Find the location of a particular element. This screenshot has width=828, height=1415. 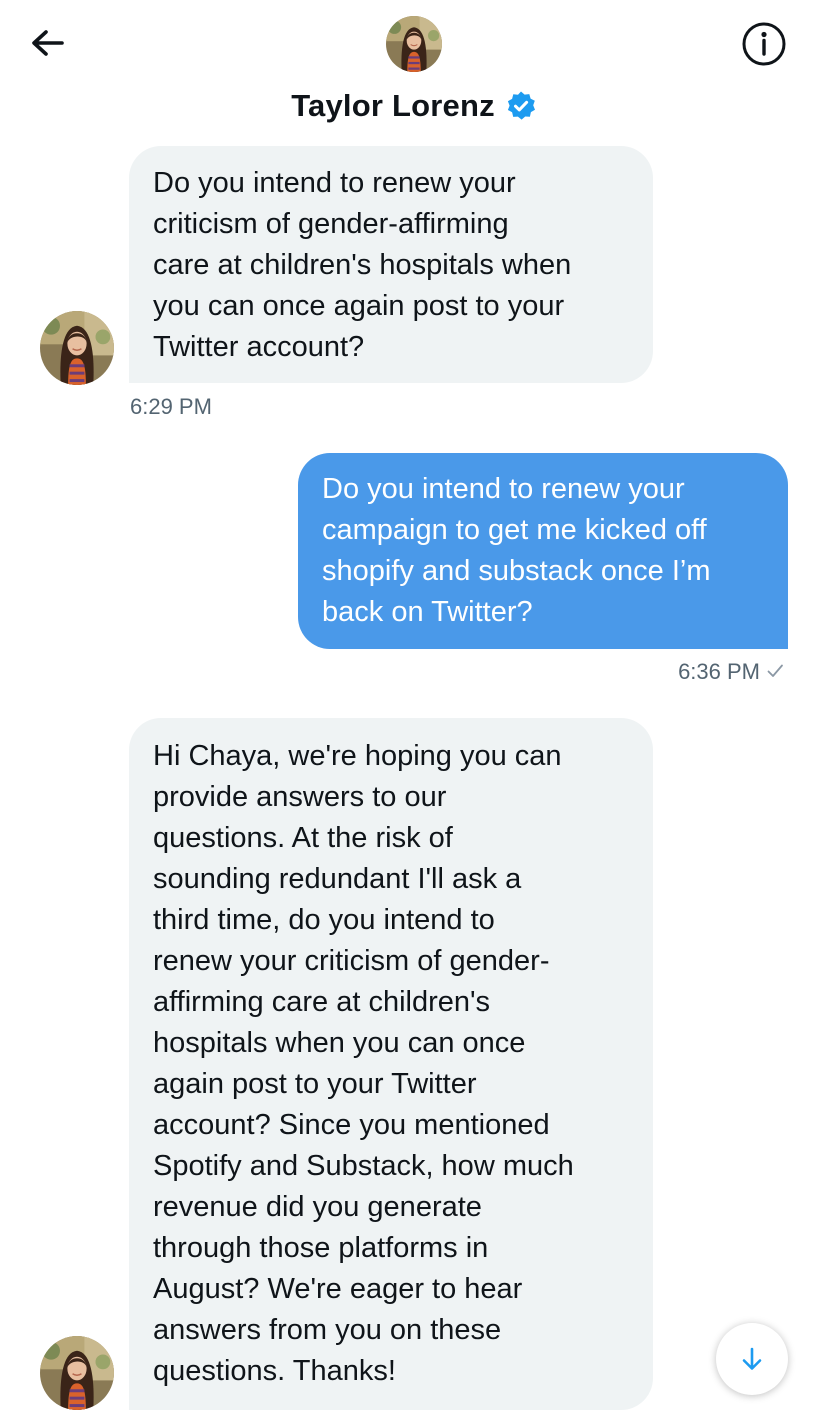

conversation-title: Taylor Lorenz is located at coordinates (414, 105).